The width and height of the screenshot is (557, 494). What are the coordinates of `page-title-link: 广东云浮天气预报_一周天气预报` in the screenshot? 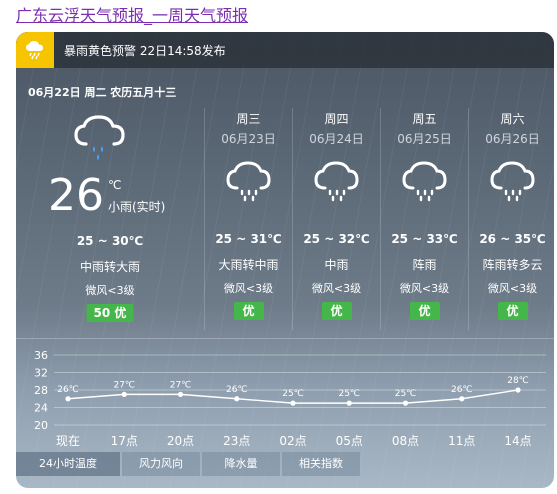 It's located at (132, 14).